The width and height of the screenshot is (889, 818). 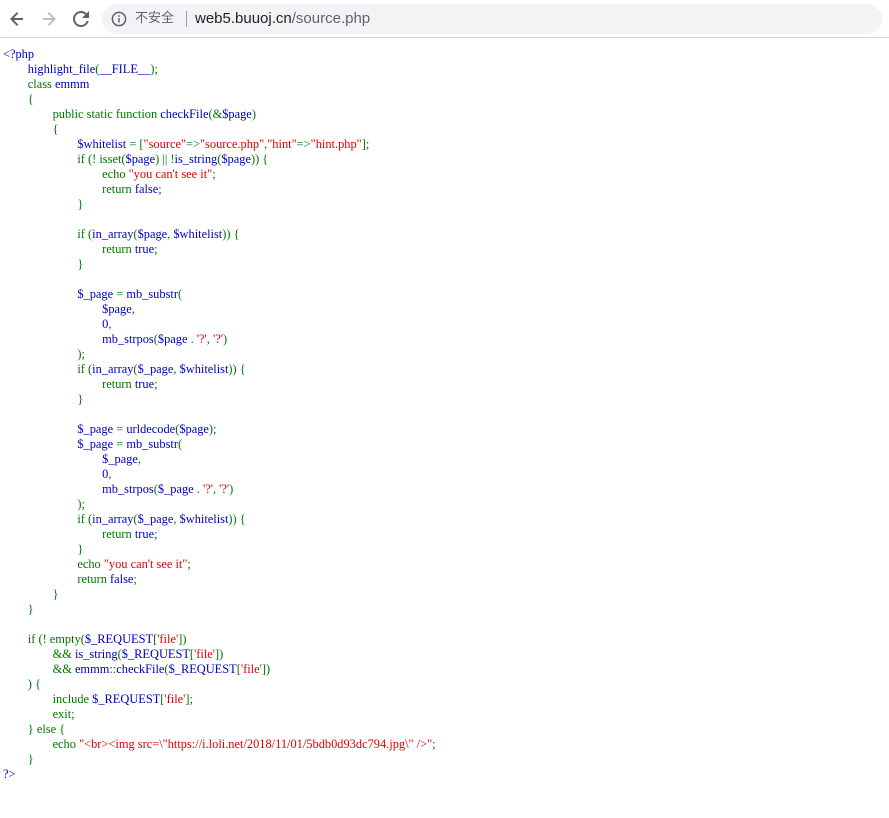 What do you see at coordinates (186, 19) in the screenshot?
I see `address-bar-divider` at bounding box center [186, 19].